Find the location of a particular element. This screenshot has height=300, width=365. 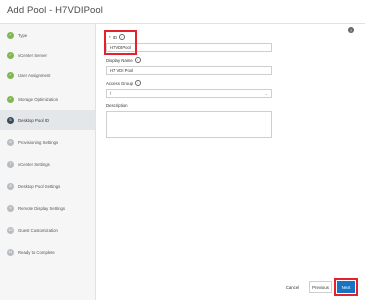

step-label: vCenter Server is located at coordinates (32, 55).